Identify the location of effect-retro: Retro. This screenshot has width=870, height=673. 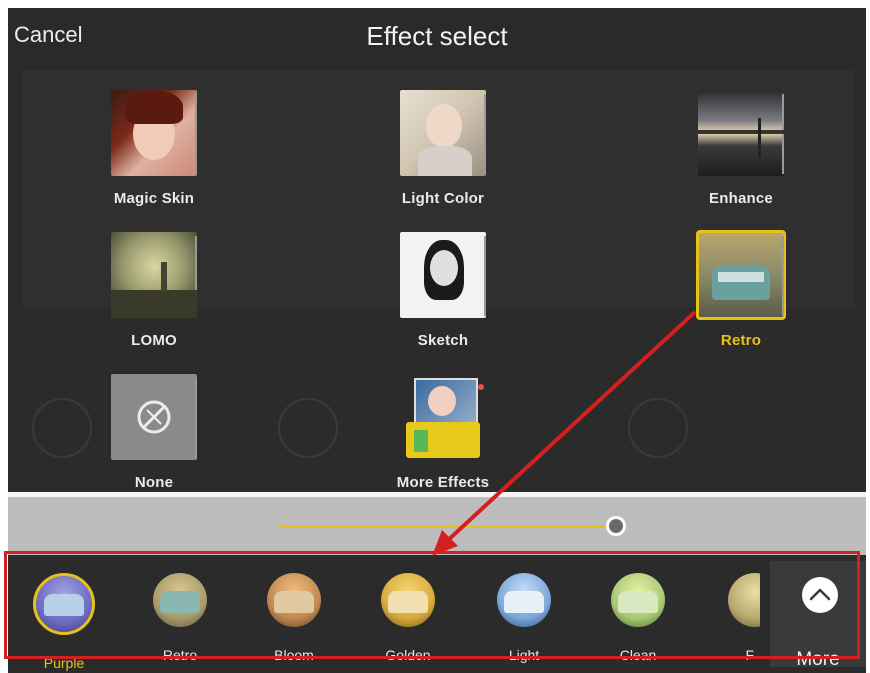
(741, 289).